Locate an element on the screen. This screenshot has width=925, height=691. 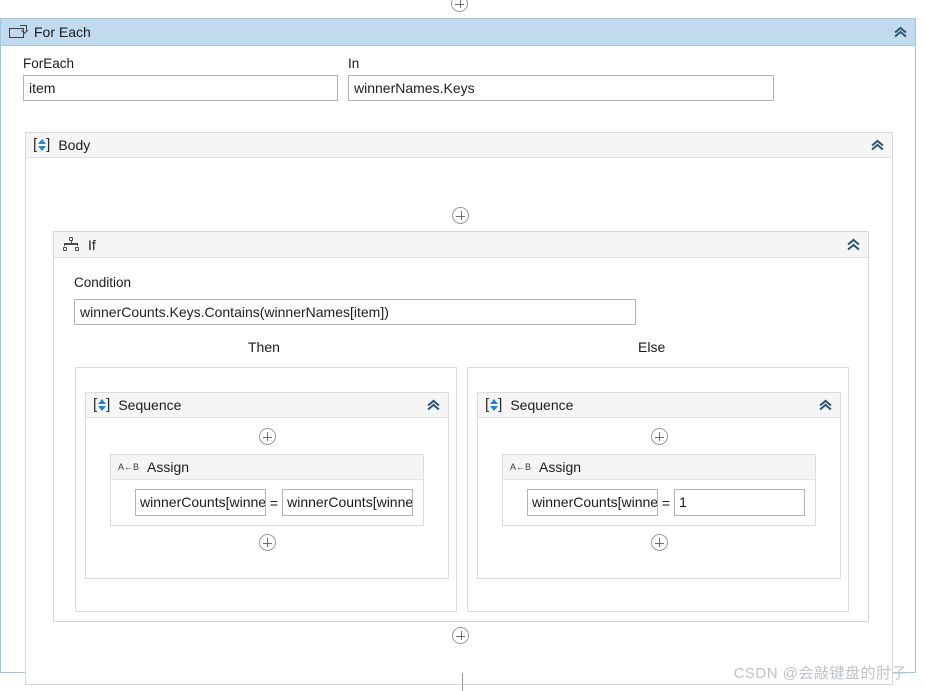
add-activity-button-then-bottom is located at coordinates (267, 542).